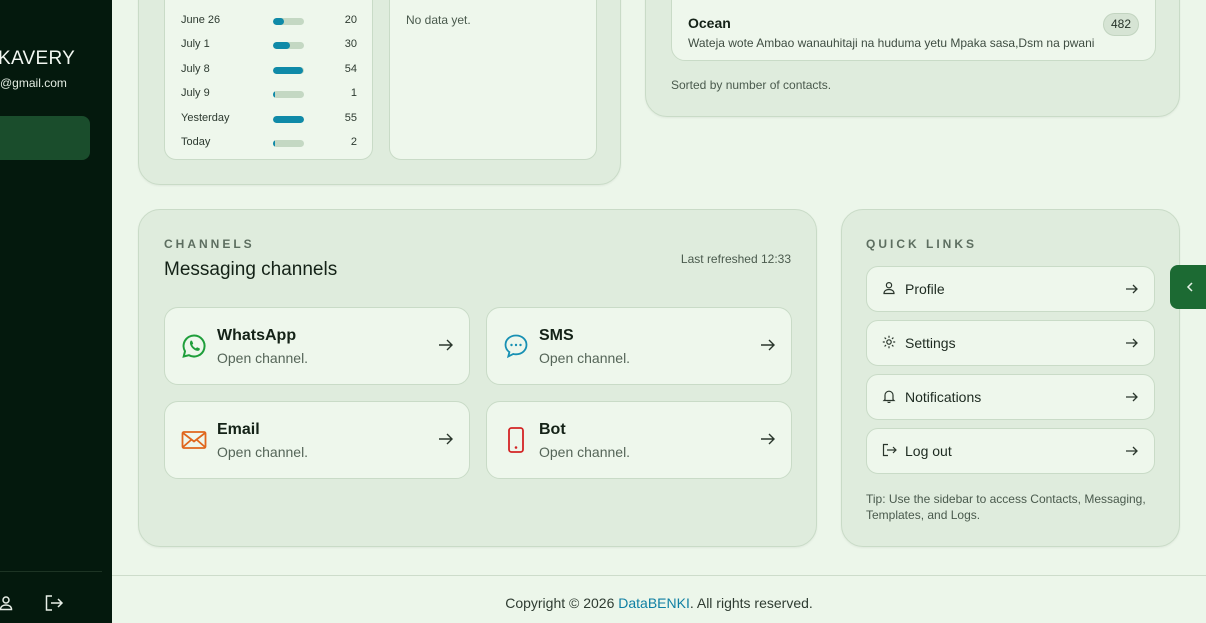 The image size is (1206, 623). Describe the element at coordinates (1010, 451) in the screenshot. I see `quick-link-logout: Log out` at that location.